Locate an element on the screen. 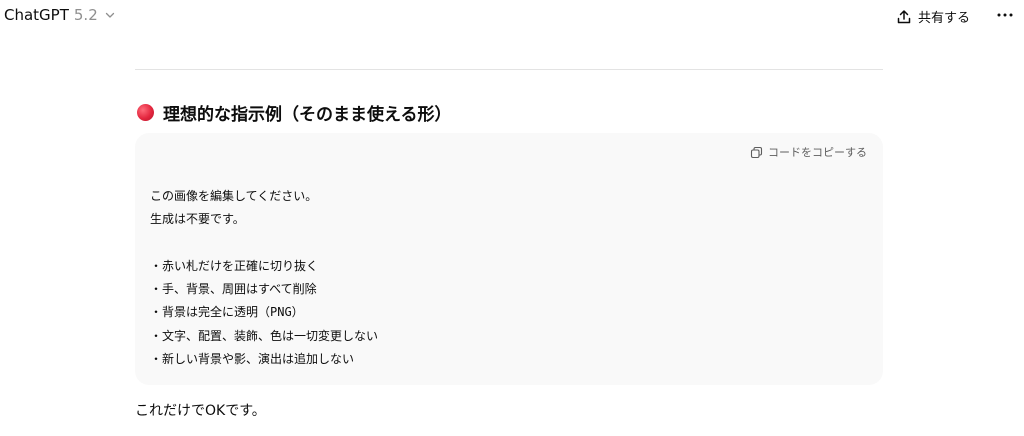 The height and width of the screenshot is (436, 1024). closing-text: これだけでOKです。 is located at coordinates (200, 411).